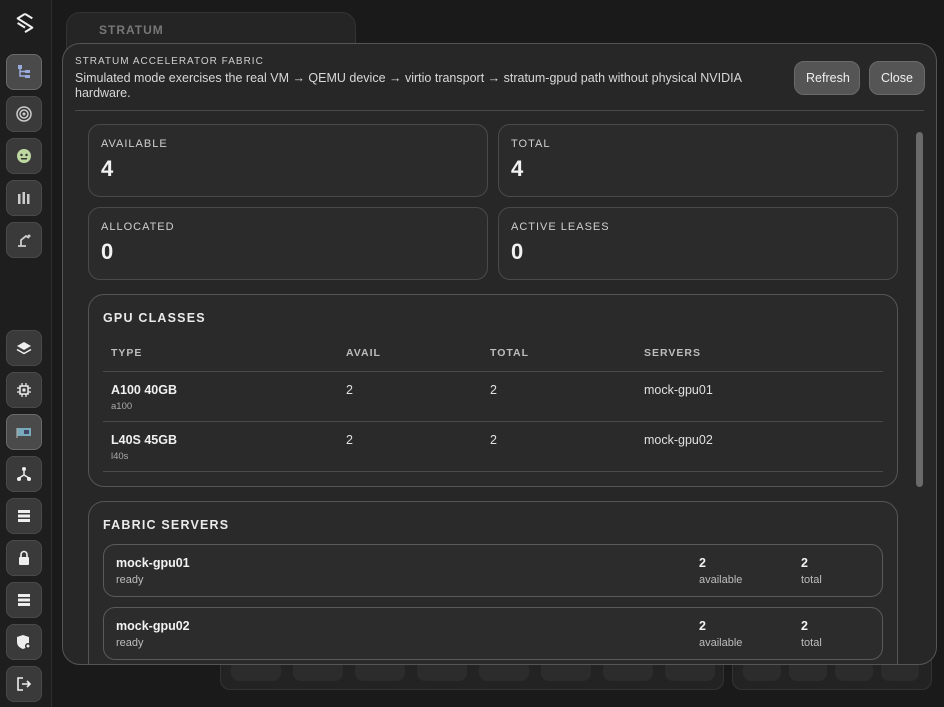 Image resolution: width=944 pixels, height=707 pixels. Describe the element at coordinates (531, 144) in the screenshot. I see `stat-label: TOTAL` at that location.